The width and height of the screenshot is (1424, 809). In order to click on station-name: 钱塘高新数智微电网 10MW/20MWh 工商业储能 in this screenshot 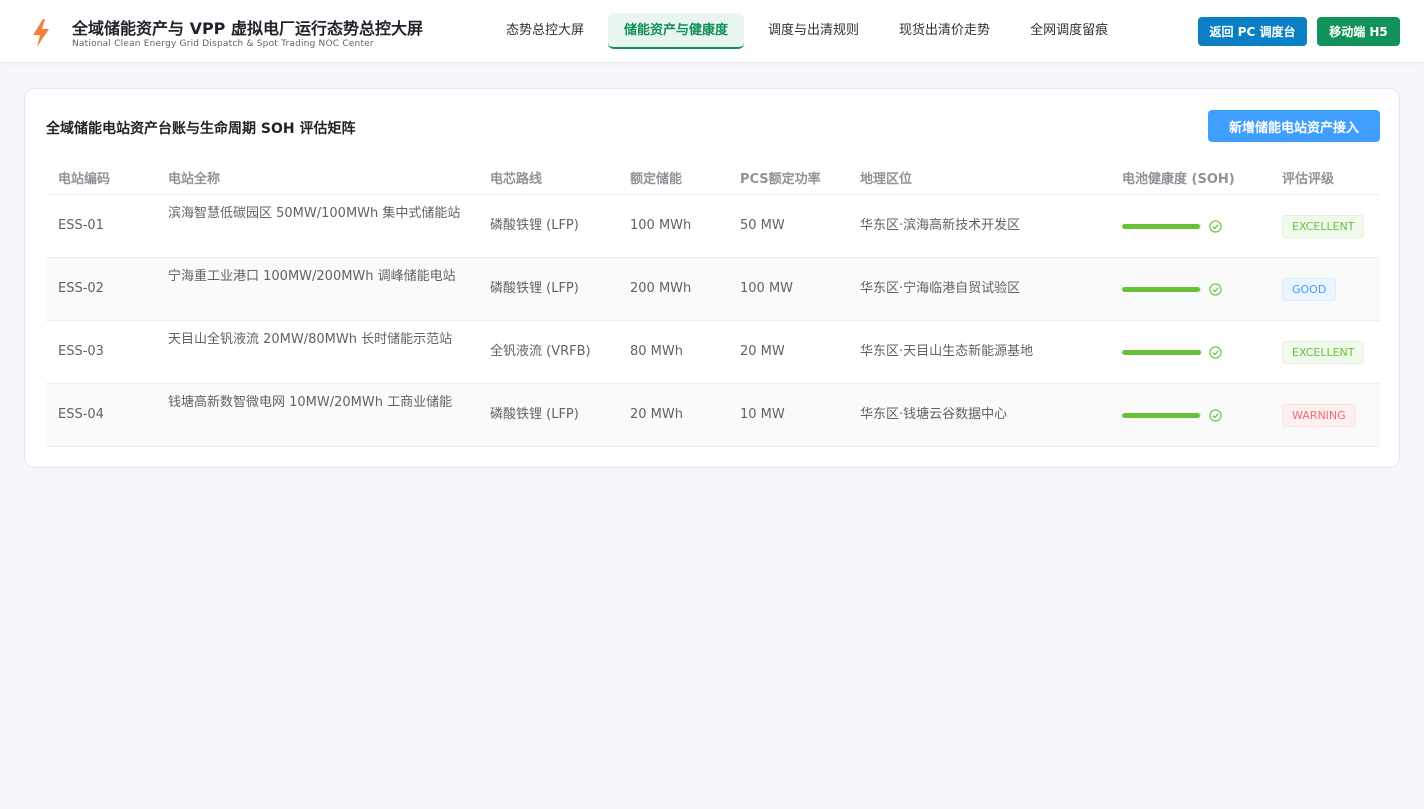, I will do `click(310, 402)`.